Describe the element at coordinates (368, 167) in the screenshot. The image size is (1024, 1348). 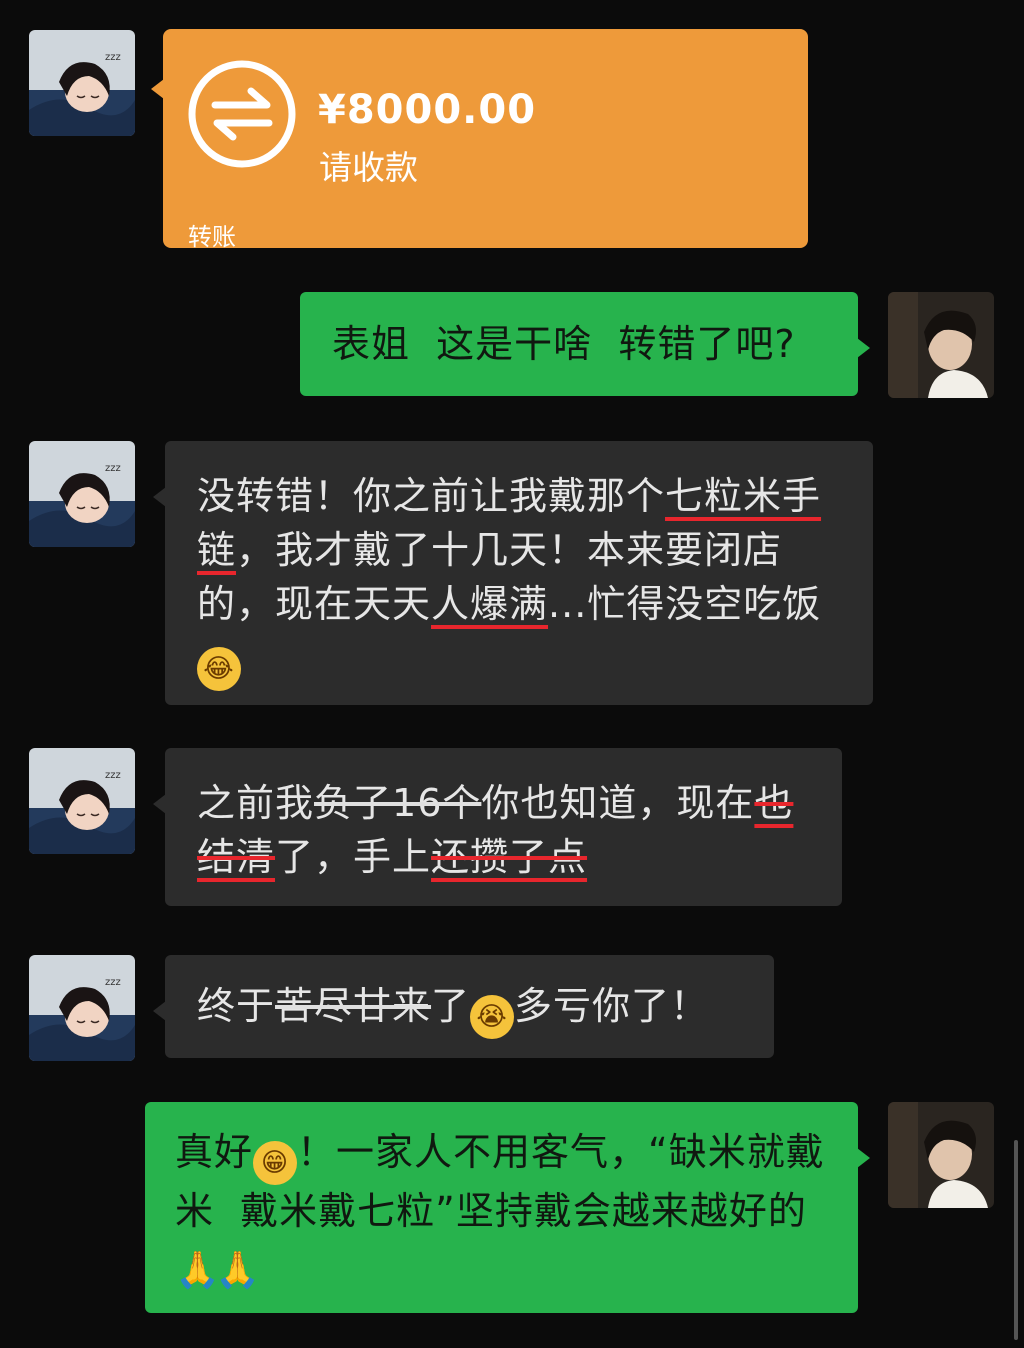
I see `transfer-note: 请收款` at that location.